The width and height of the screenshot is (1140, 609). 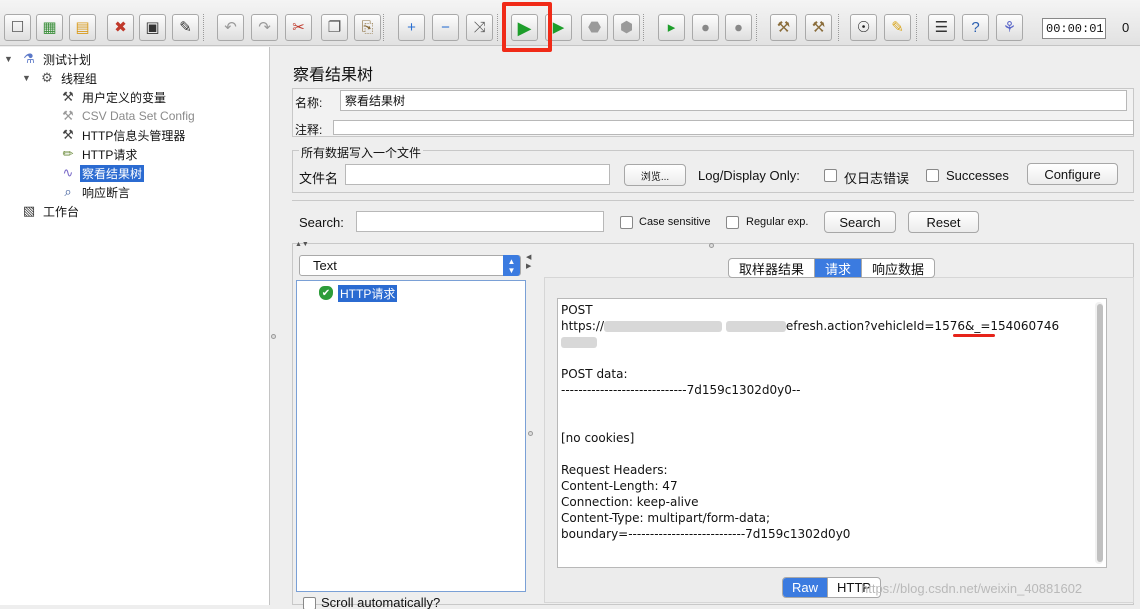 What do you see at coordinates (675, 222) in the screenshot?
I see `case-sensitive-label: Case sensitive` at bounding box center [675, 222].